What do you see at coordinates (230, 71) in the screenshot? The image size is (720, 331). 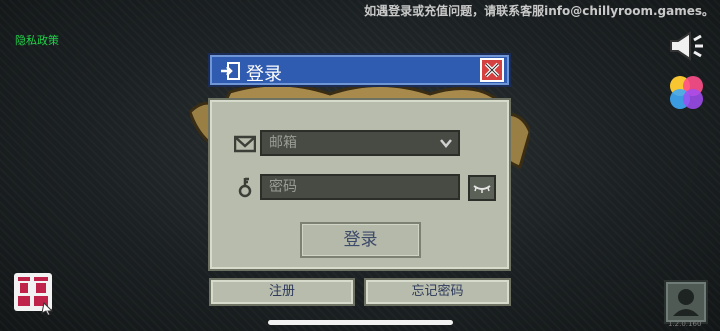 I see `login-icon` at bounding box center [230, 71].